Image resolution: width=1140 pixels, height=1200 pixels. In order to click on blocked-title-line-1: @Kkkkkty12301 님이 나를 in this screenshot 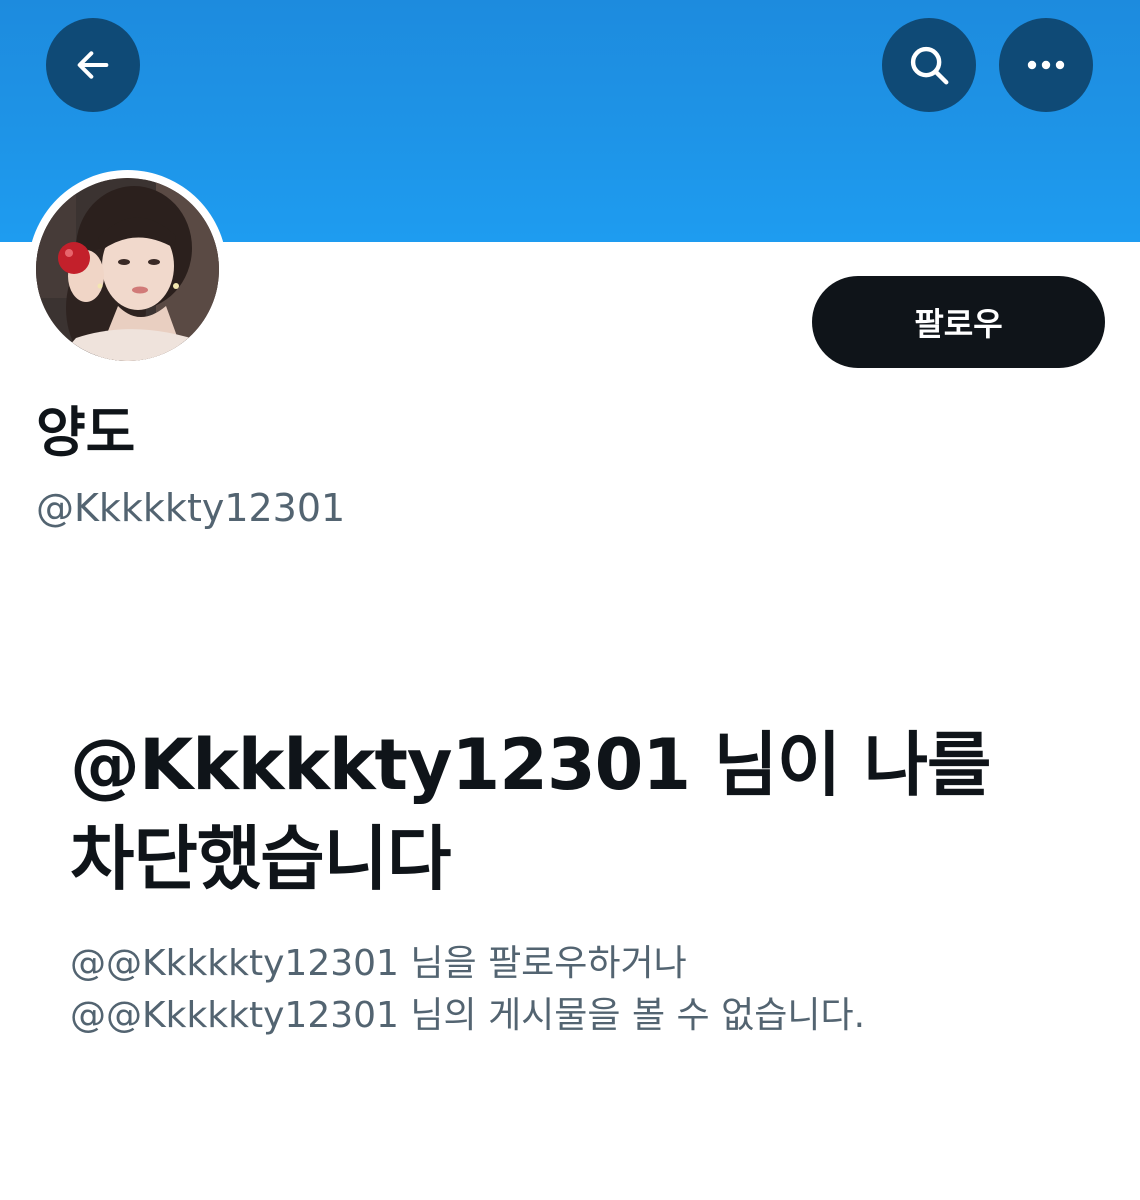, I will do `click(530, 765)`.